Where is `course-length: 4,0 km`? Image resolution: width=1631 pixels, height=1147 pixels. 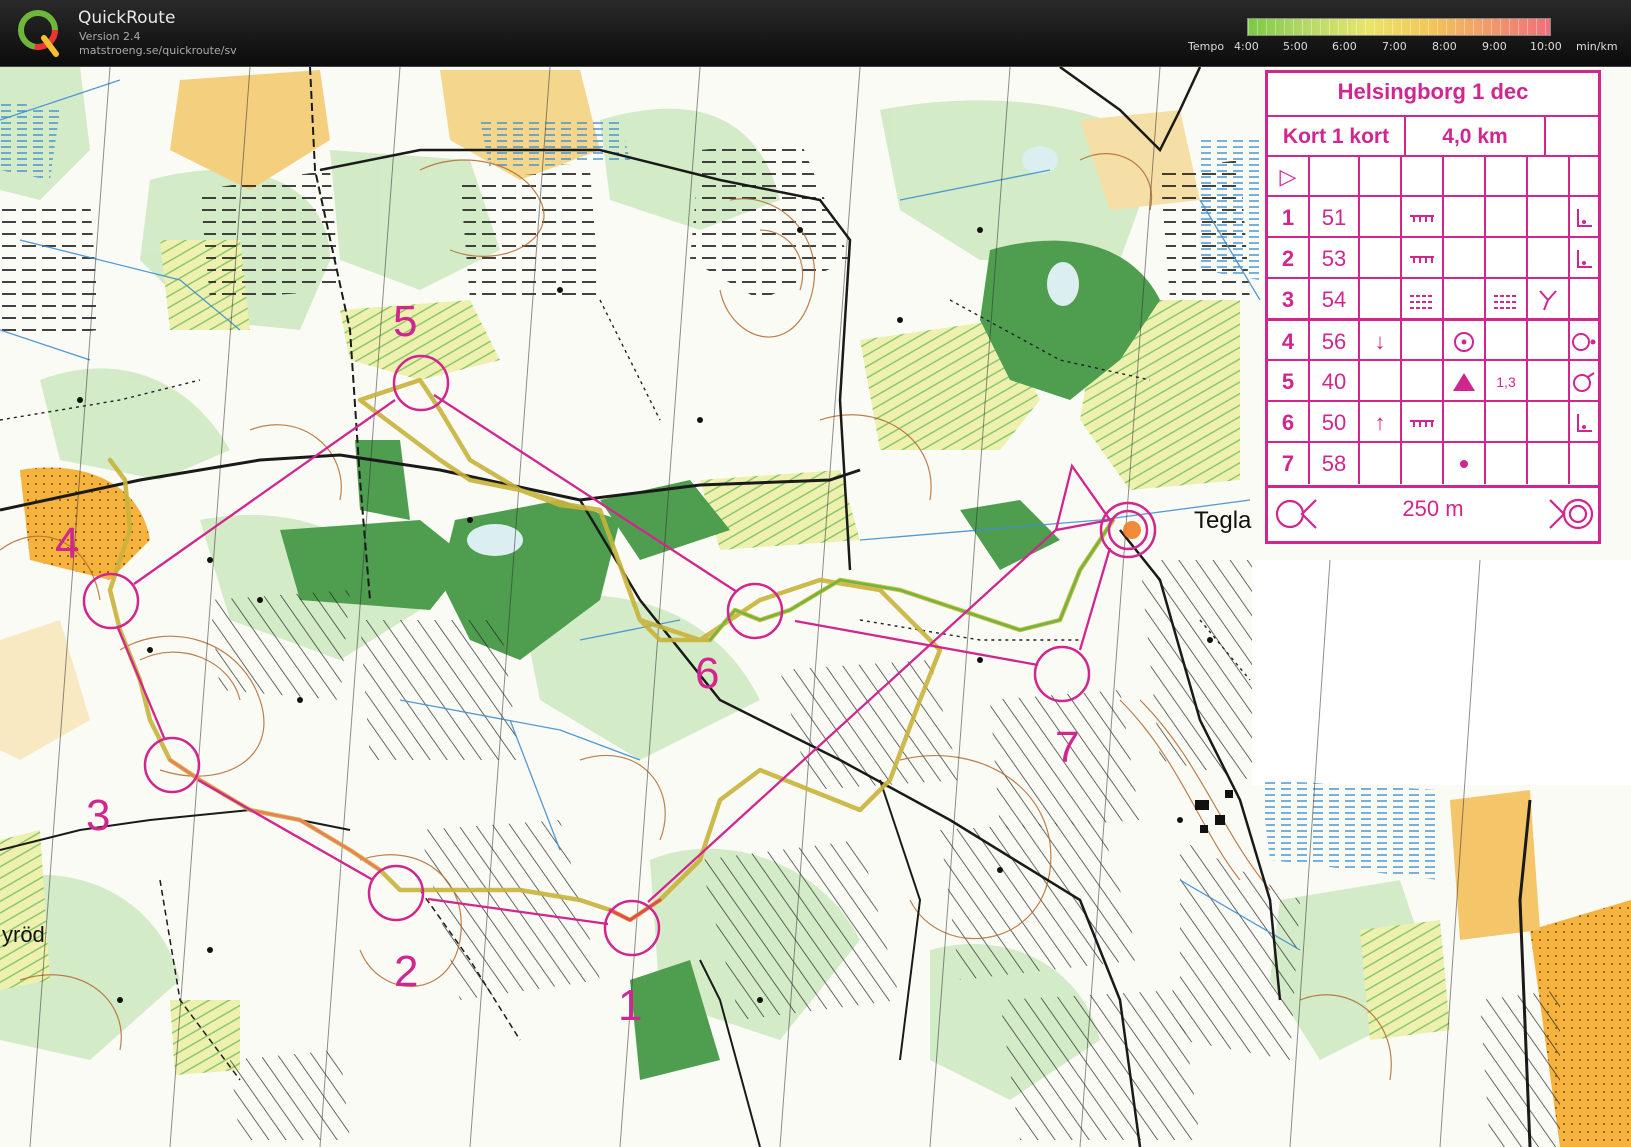
course-length: 4,0 km is located at coordinates (1476, 137).